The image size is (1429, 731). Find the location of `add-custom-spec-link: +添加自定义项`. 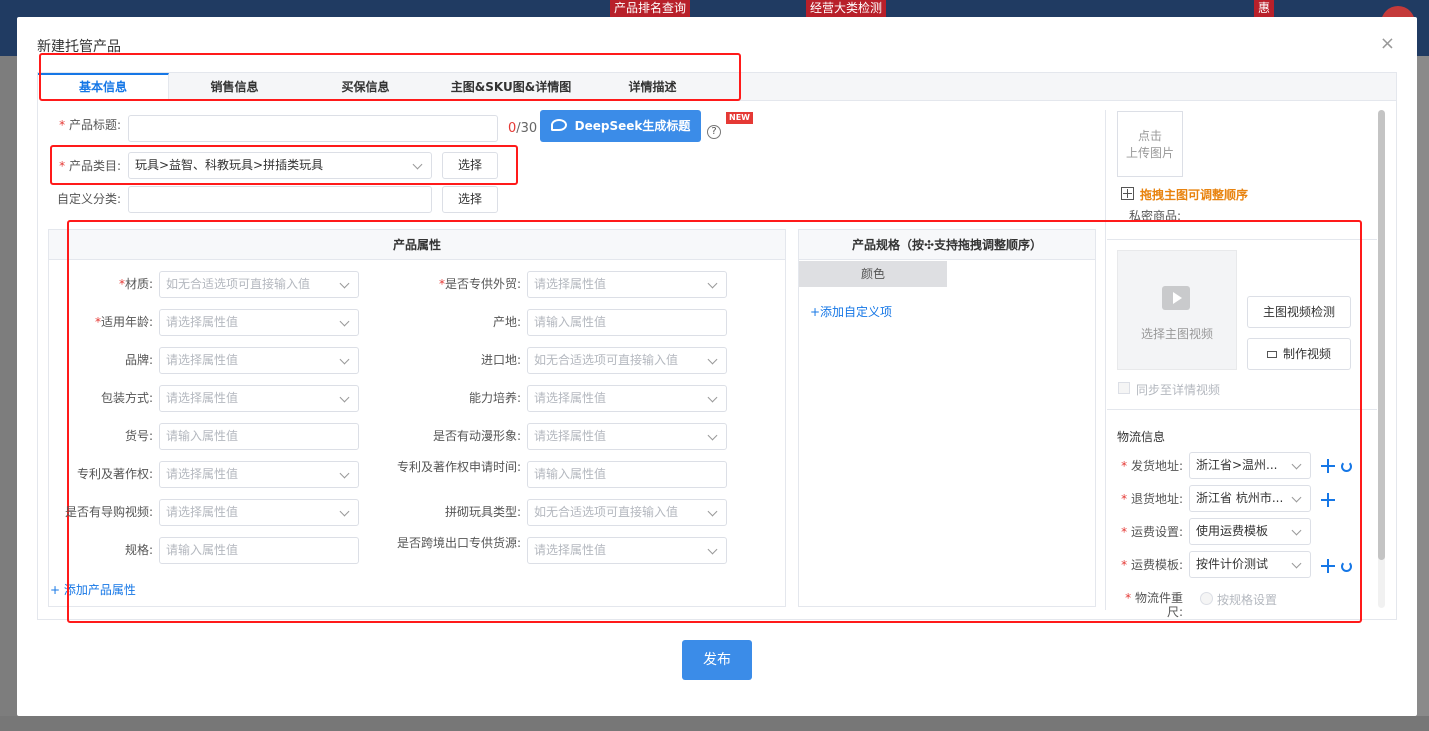

add-custom-spec-link: +添加自定义项 is located at coordinates (851, 311).